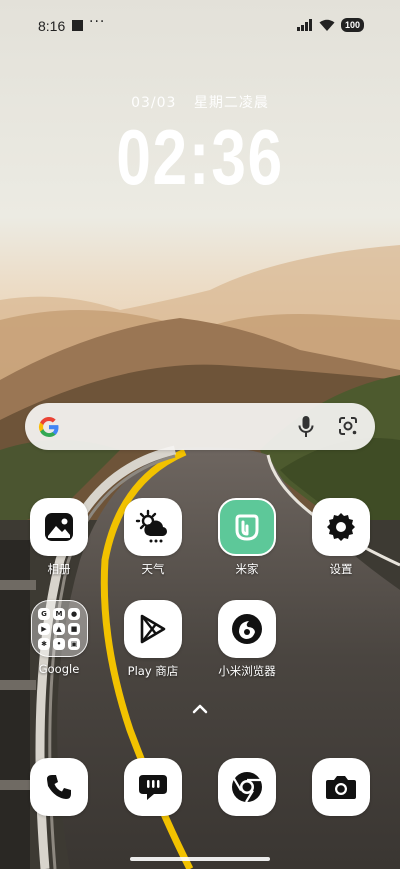 This screenshot has height=869, width=400. What do you see at coordinates (200, 859) in the screenshot?
I see `home-indicator` at bounding box center [200, 859].